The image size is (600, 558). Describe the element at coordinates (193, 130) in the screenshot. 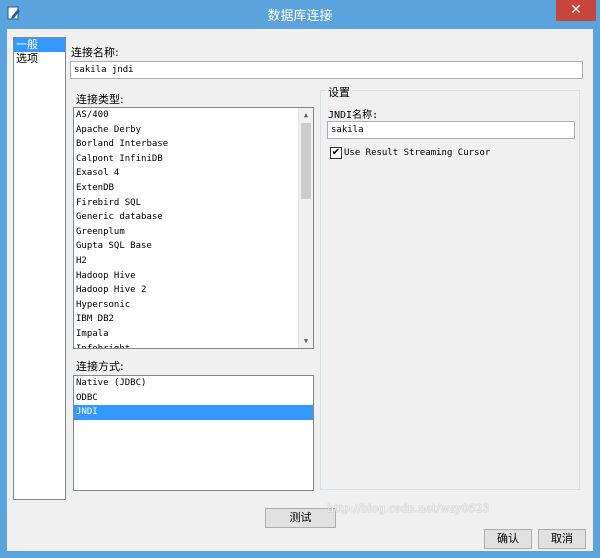

I see `connection-type-item: Apache Derby` at that location.